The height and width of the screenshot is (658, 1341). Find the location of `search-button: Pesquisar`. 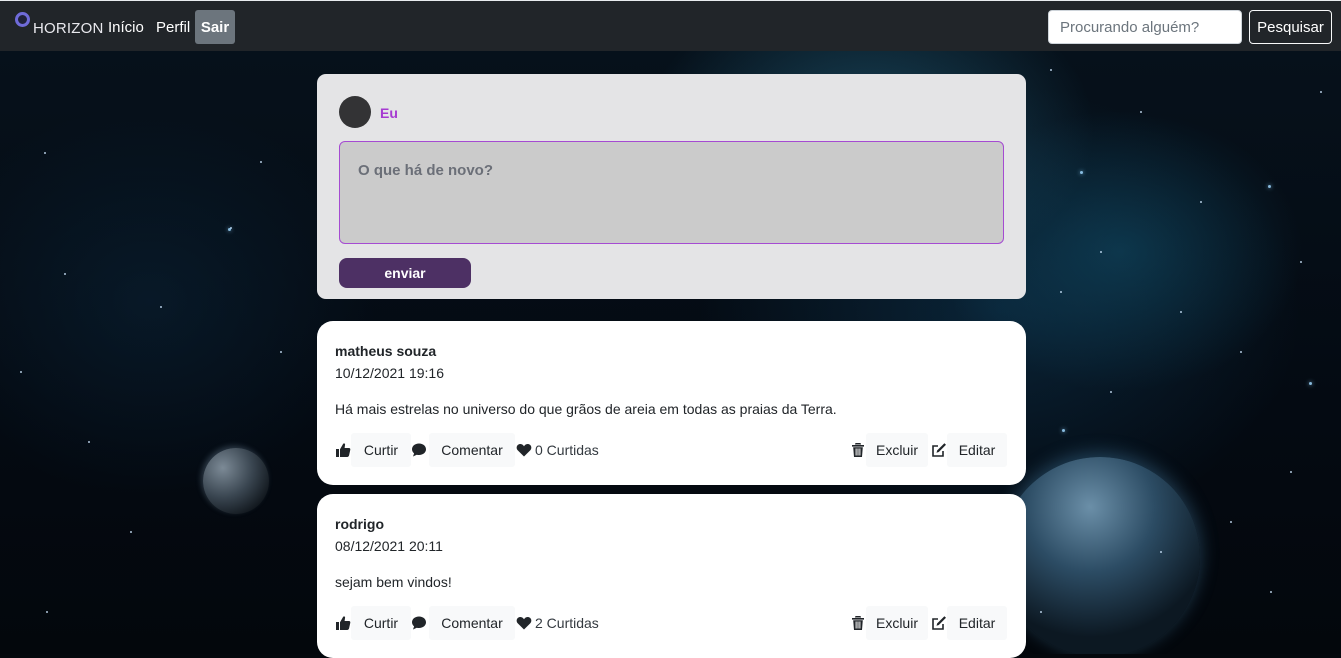

search-button: Pesquisar is located at coordinates (1290, 27).